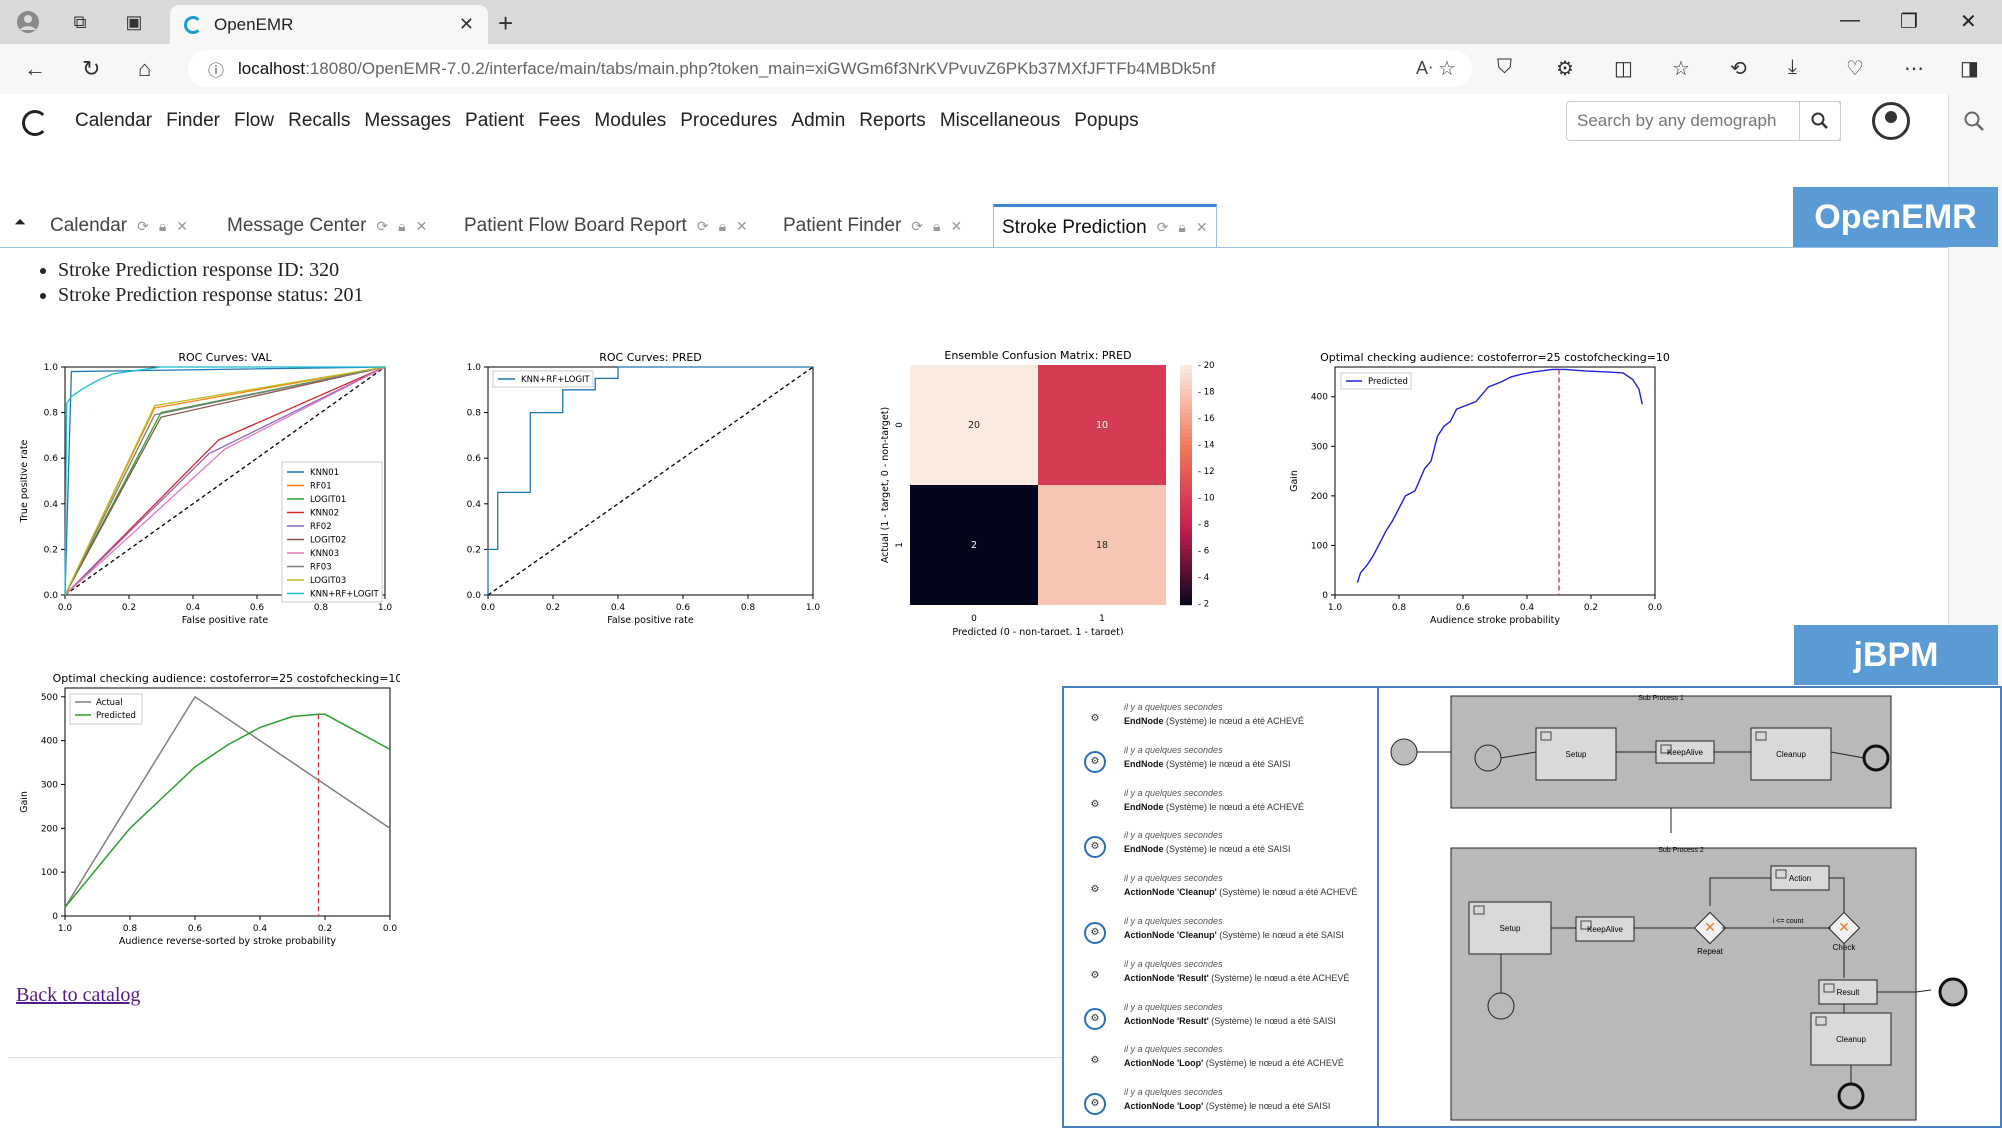  What do you see at coordinates (407, 121) in the screenshot?
I see `menu-messages: Messages` at bounding box center [407, 121].